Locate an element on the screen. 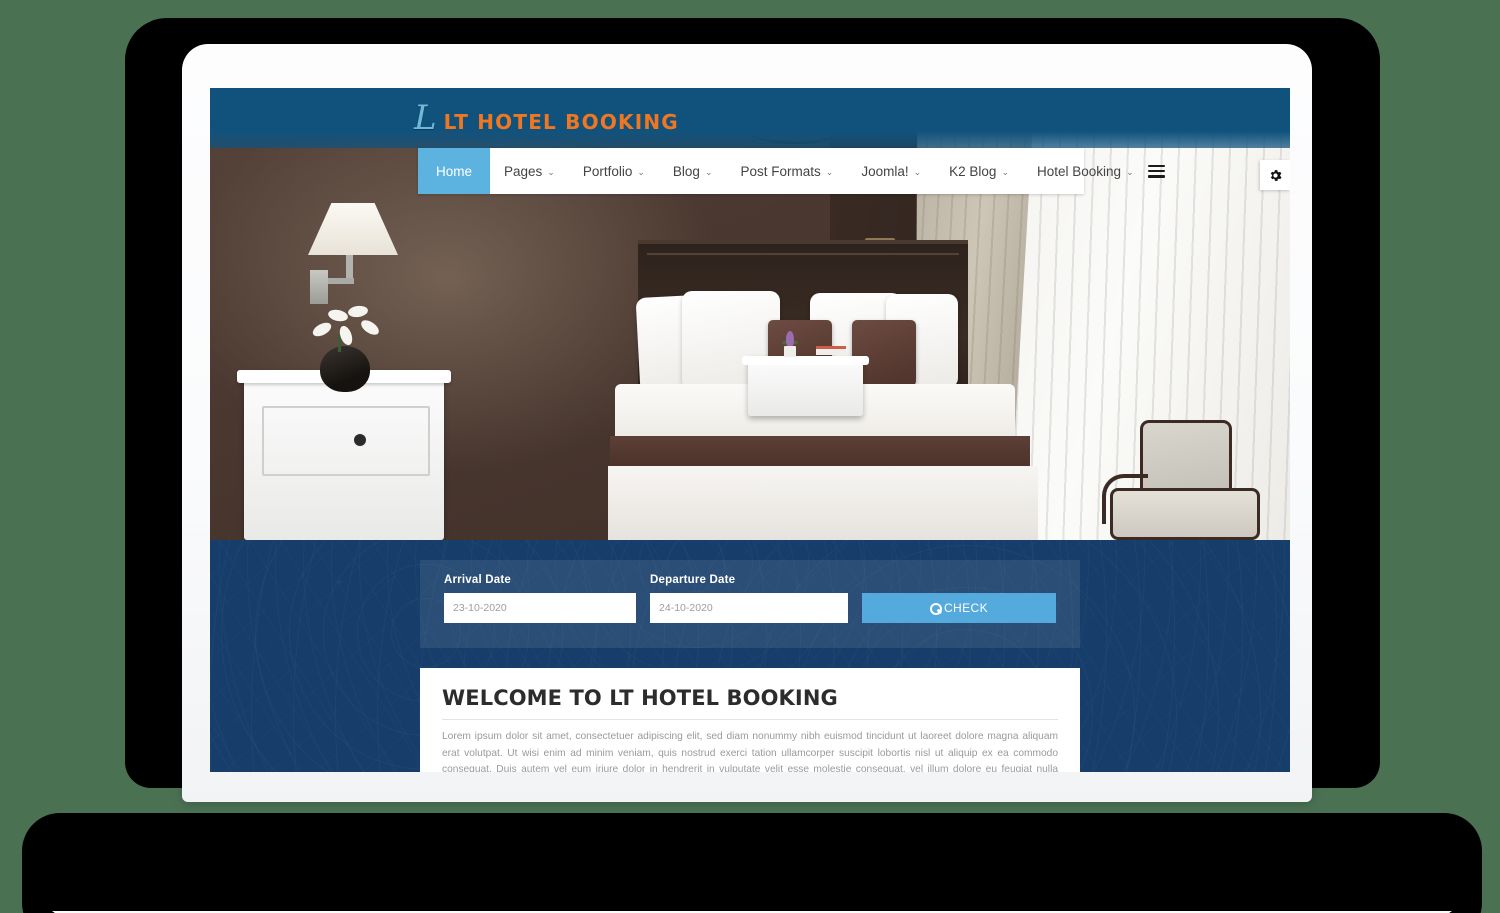  hero-drawer-knob is located at coordinates (360, 440).